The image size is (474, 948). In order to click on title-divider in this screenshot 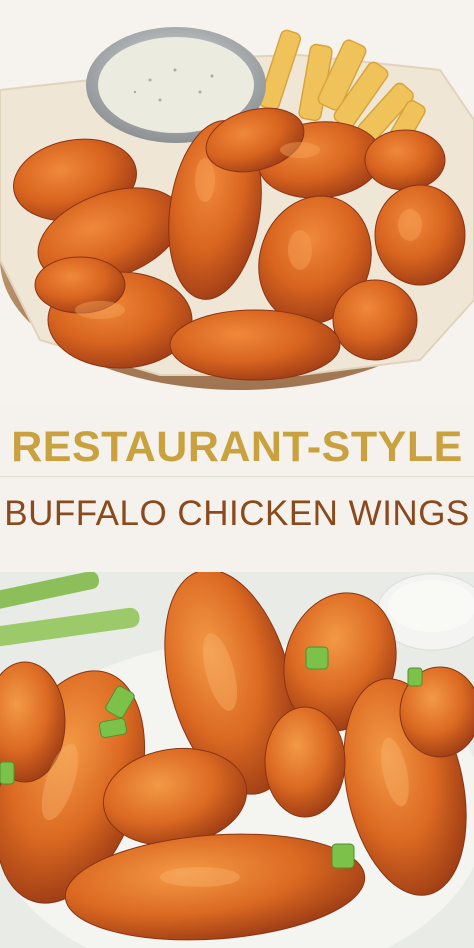, I will do `click(237, 476)`.